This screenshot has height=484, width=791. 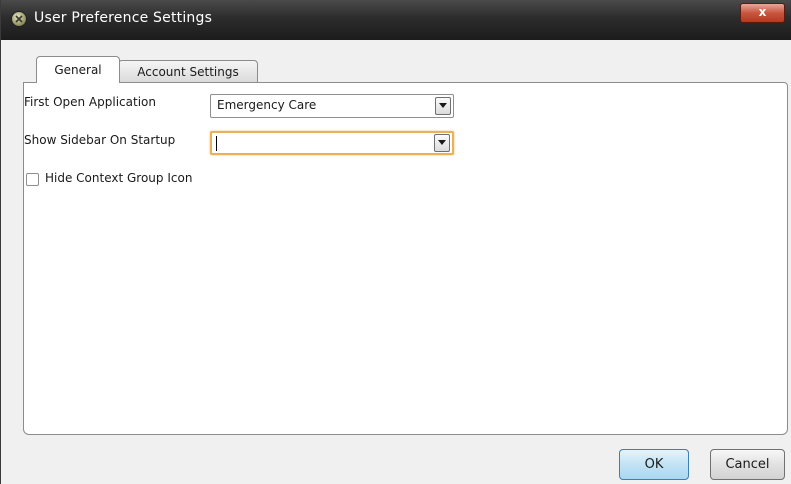 I want to click on title-bar: User Preference Settings x, so click(x=396, y=20).